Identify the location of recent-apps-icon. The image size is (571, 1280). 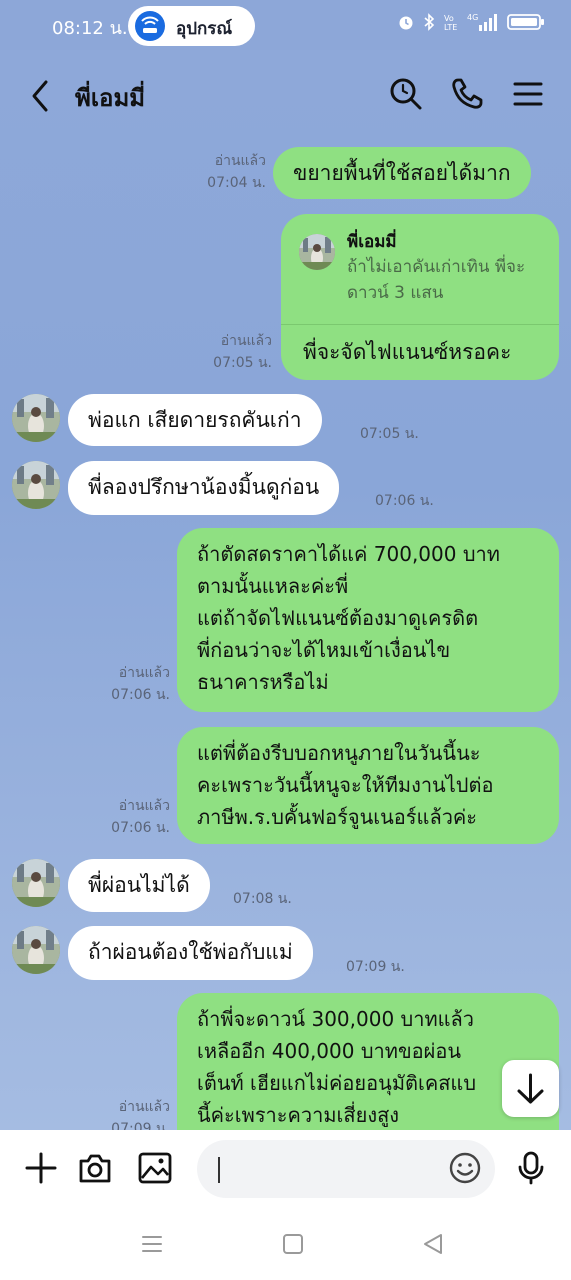
(152, 1244).